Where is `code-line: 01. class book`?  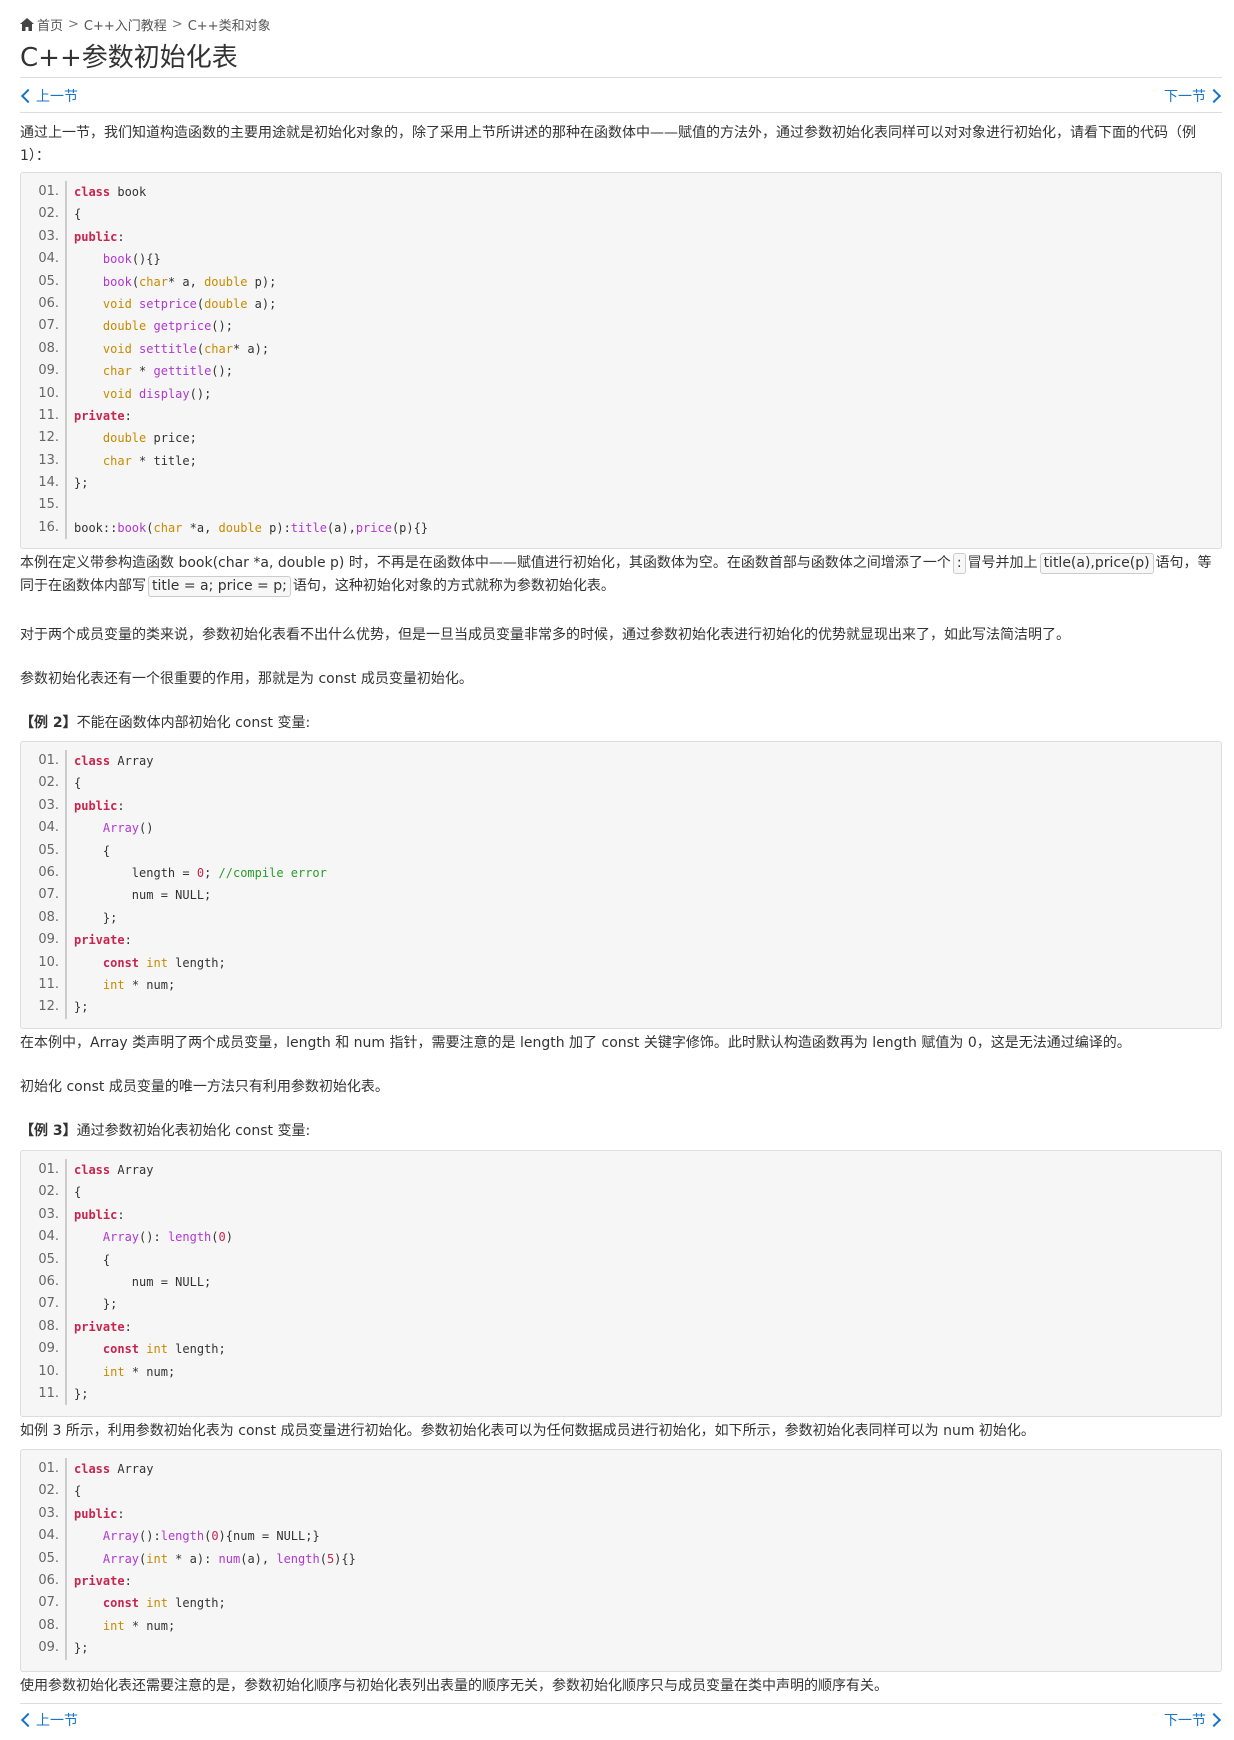 code-line: 01. class book is located at coordinates (621, 192).